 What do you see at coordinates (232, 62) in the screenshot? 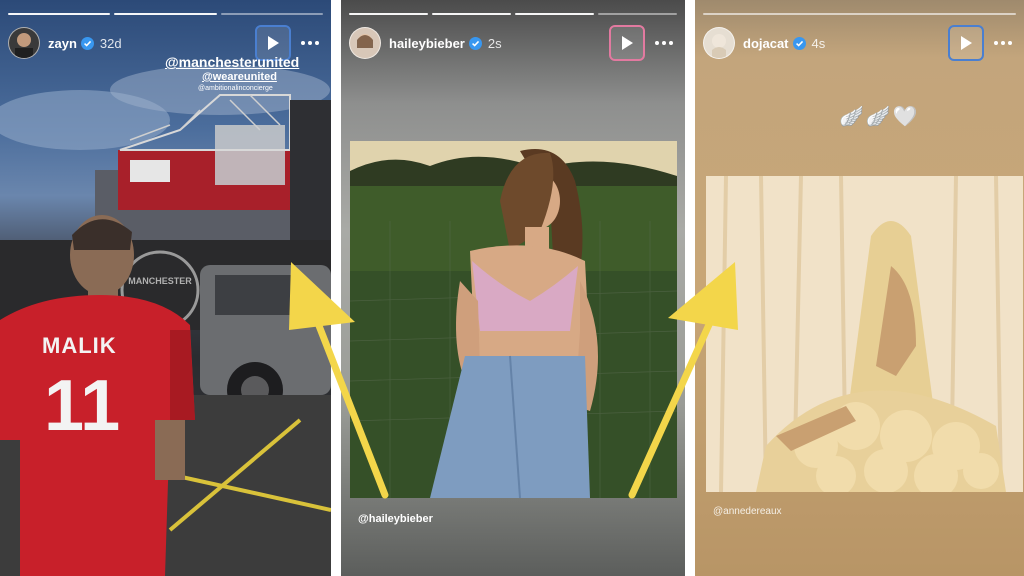
I see `mention-sticker-manchesterunited: @manchesterunited` at bounding box center [232, 62].